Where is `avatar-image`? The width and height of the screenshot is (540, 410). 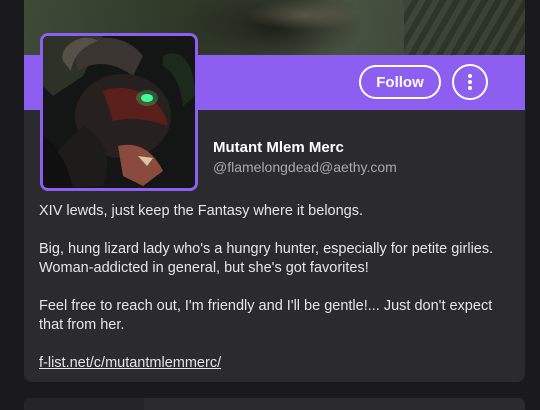 avatar-image is located at coordinates (119, 112).